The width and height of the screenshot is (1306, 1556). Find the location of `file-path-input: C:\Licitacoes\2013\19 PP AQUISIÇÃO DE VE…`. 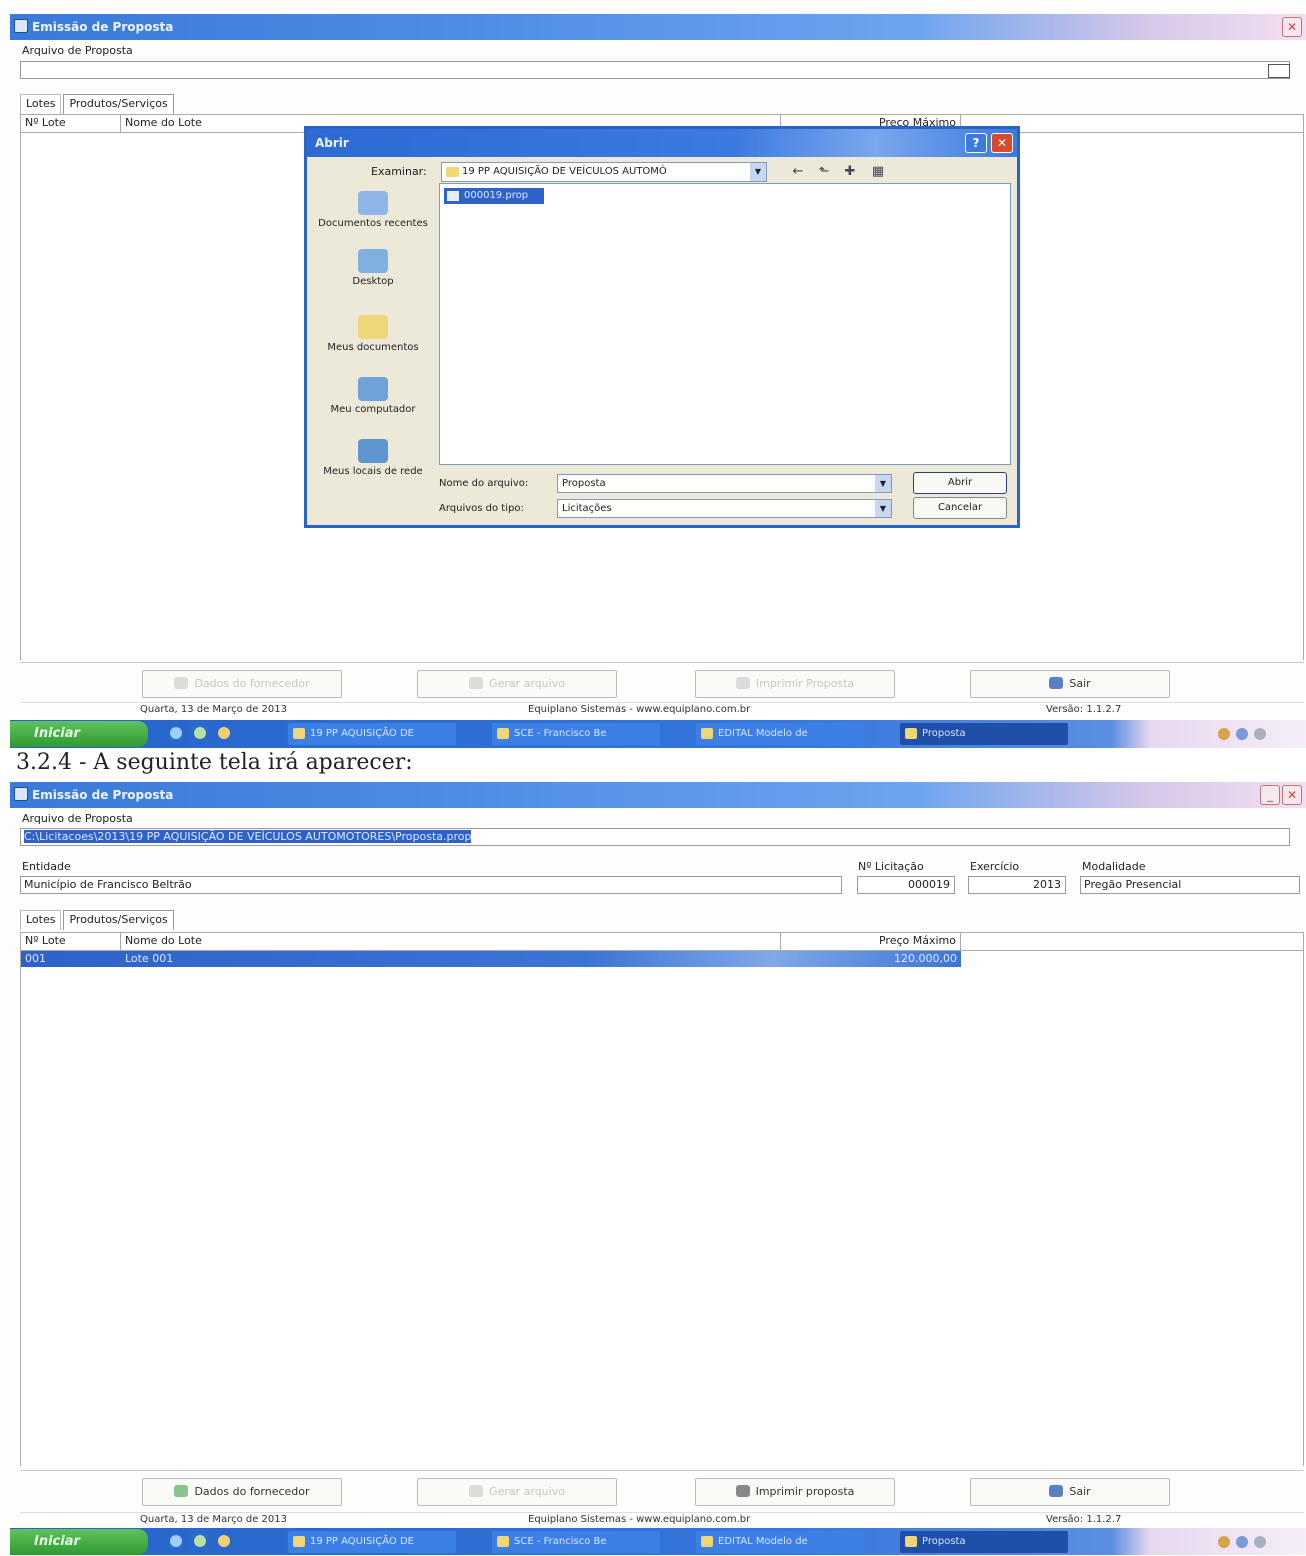

file-path-input: C:\Licitacoes\2013\19 PP AQUISIÇÃO DE VE… is located at coordinates (655, 837).